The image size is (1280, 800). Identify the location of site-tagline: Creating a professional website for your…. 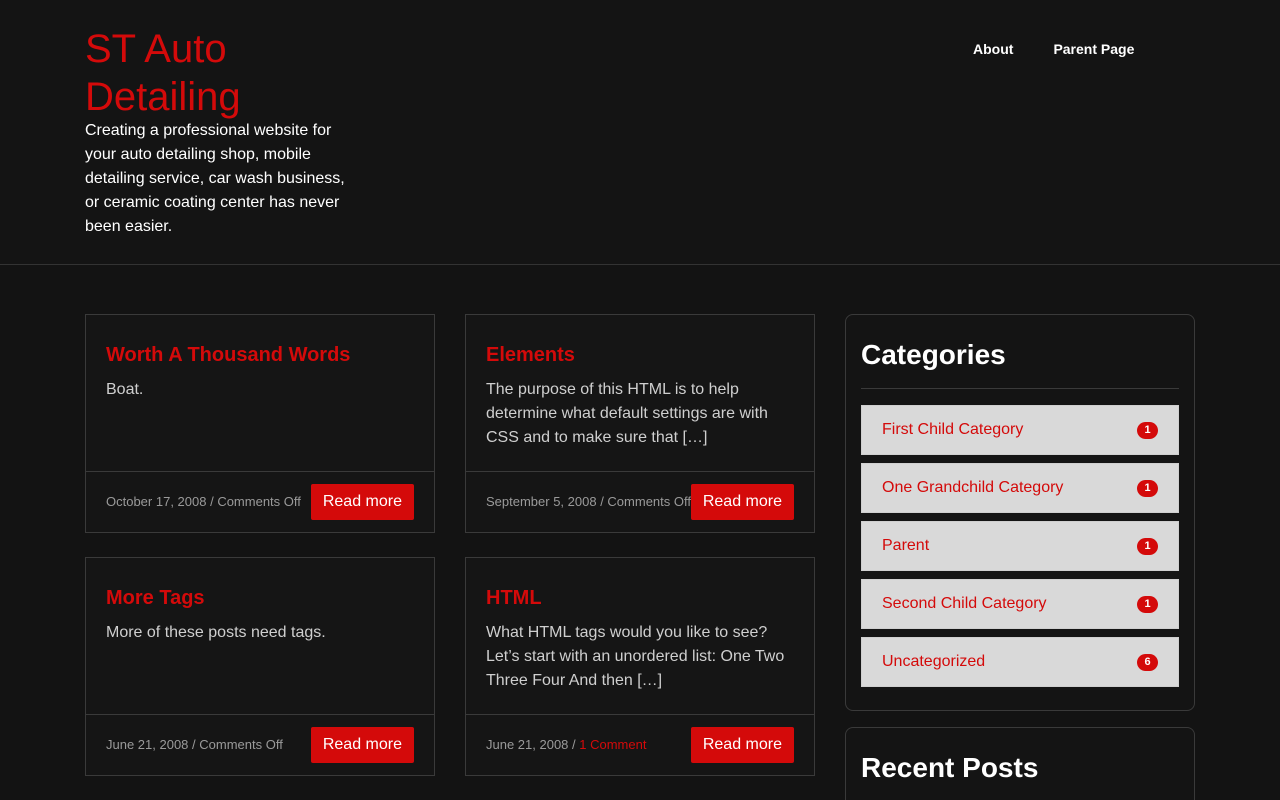
(215, 178).